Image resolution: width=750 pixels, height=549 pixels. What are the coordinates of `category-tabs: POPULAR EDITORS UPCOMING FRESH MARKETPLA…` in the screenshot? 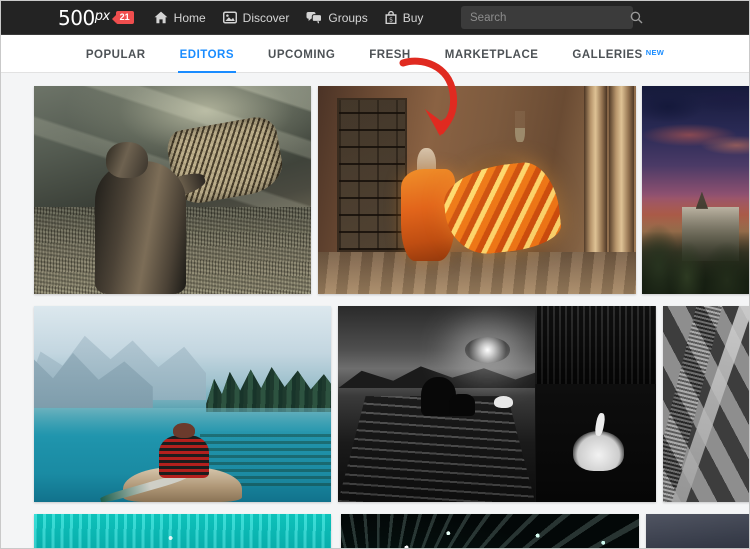 It's located at (375, 54).